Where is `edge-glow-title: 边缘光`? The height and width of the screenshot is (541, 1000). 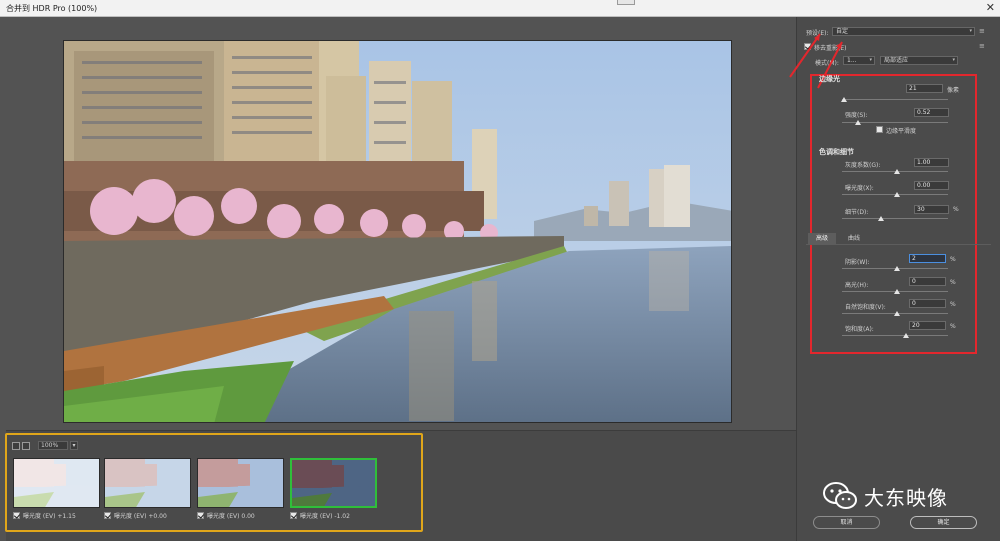
edge-glow-title: 边缘光 is located at coordinates (829, 79).